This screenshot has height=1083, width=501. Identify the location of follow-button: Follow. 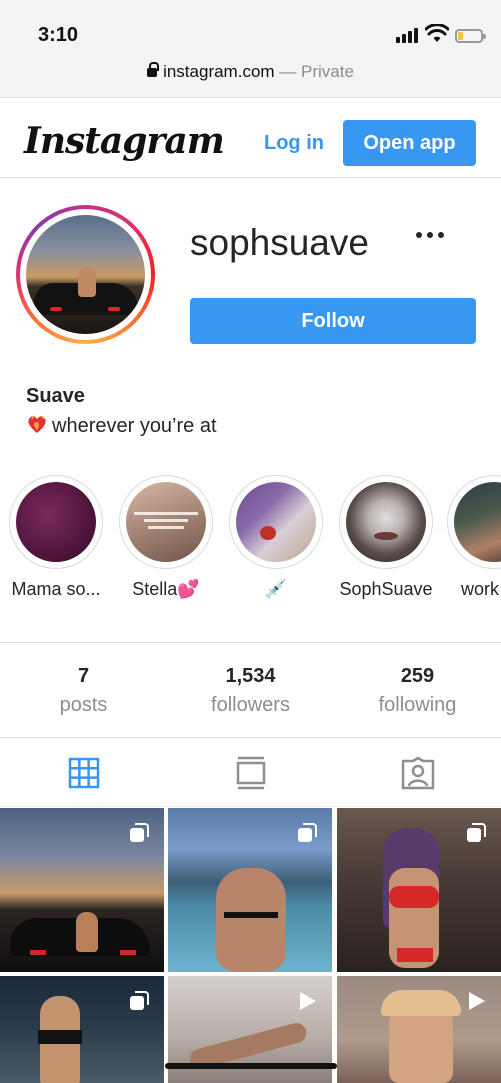
(333, 321).